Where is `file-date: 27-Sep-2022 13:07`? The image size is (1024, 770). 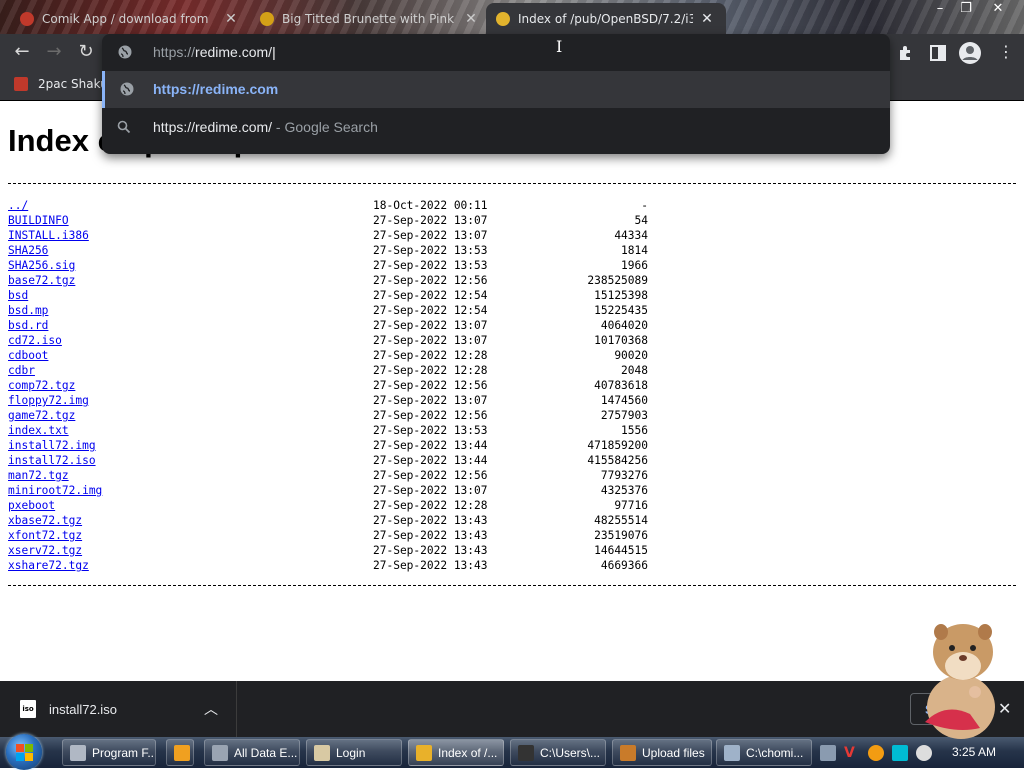 file-date: 27-Sep-2022 13:07 is located at coordinates (430, 325).